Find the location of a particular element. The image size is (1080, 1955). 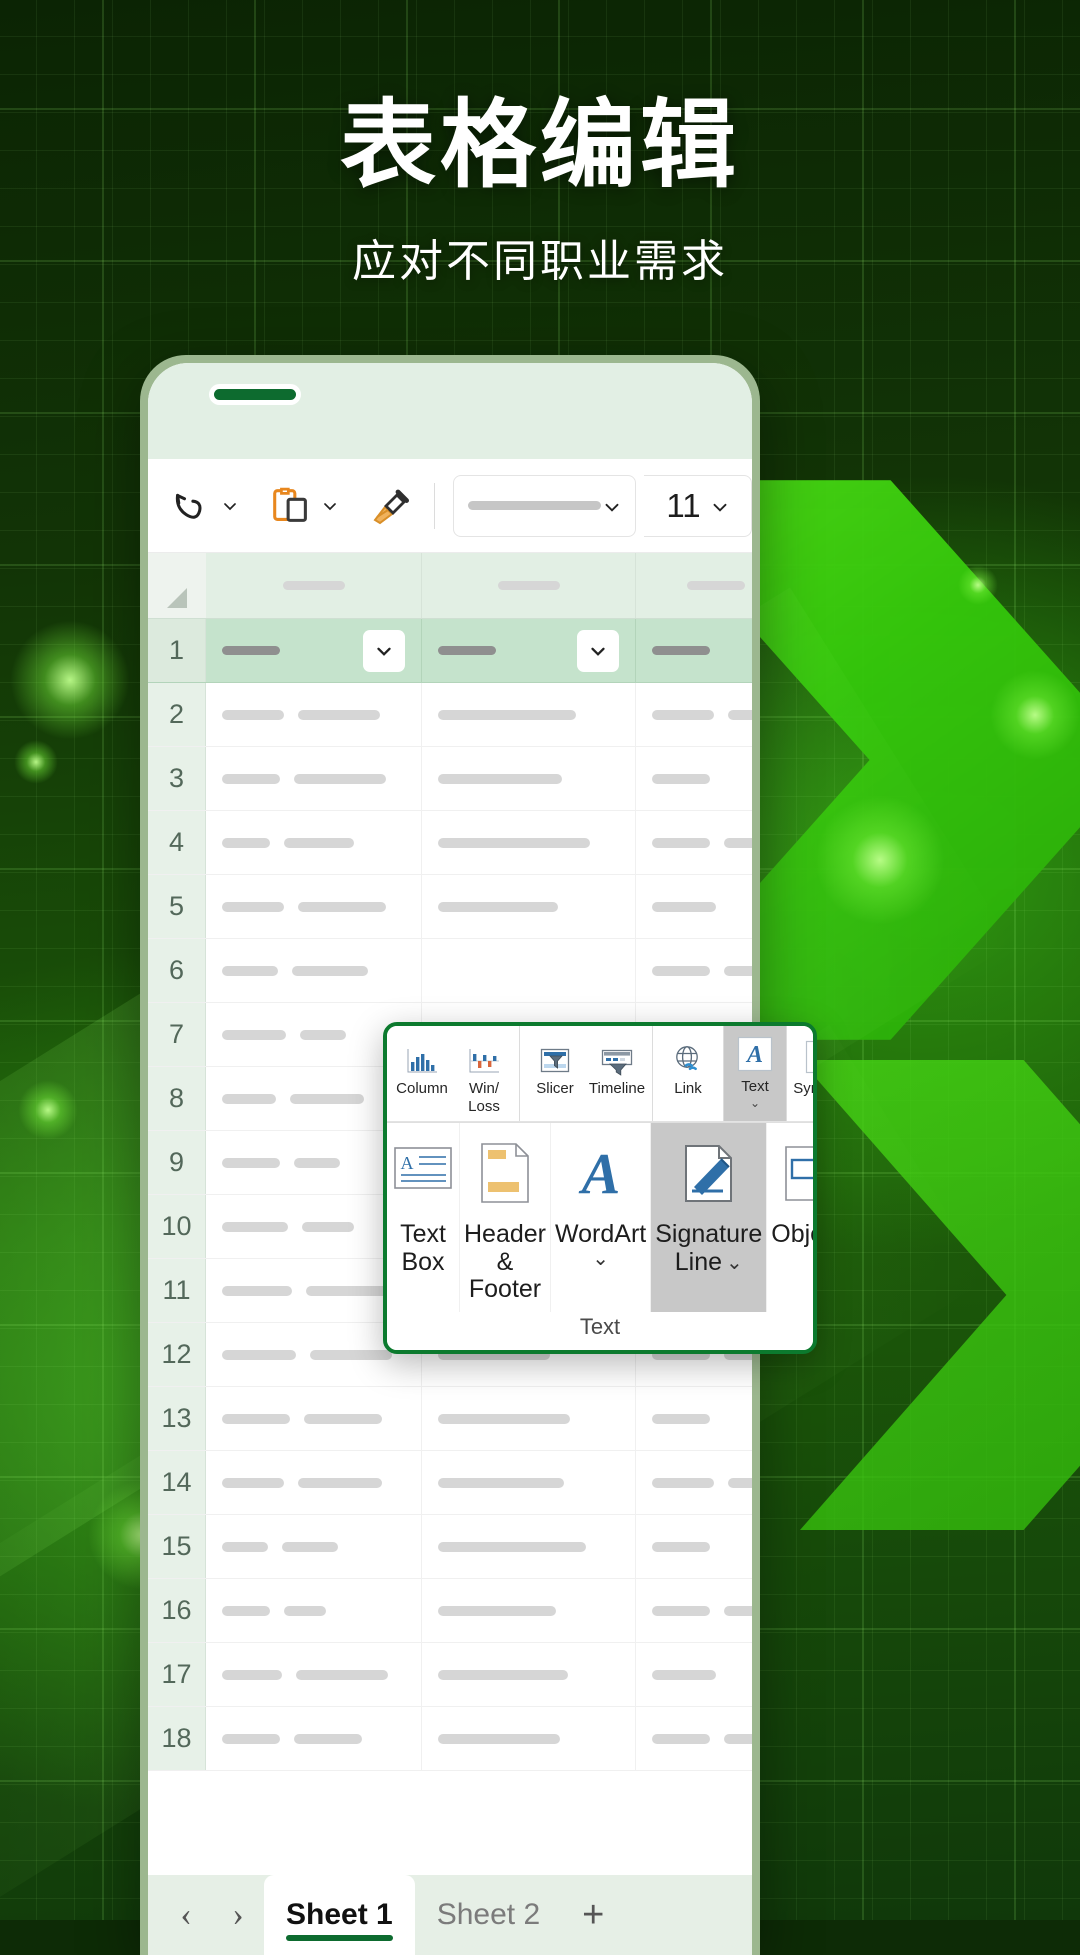

row-header: 7 is located at coordinates (177, 1034).